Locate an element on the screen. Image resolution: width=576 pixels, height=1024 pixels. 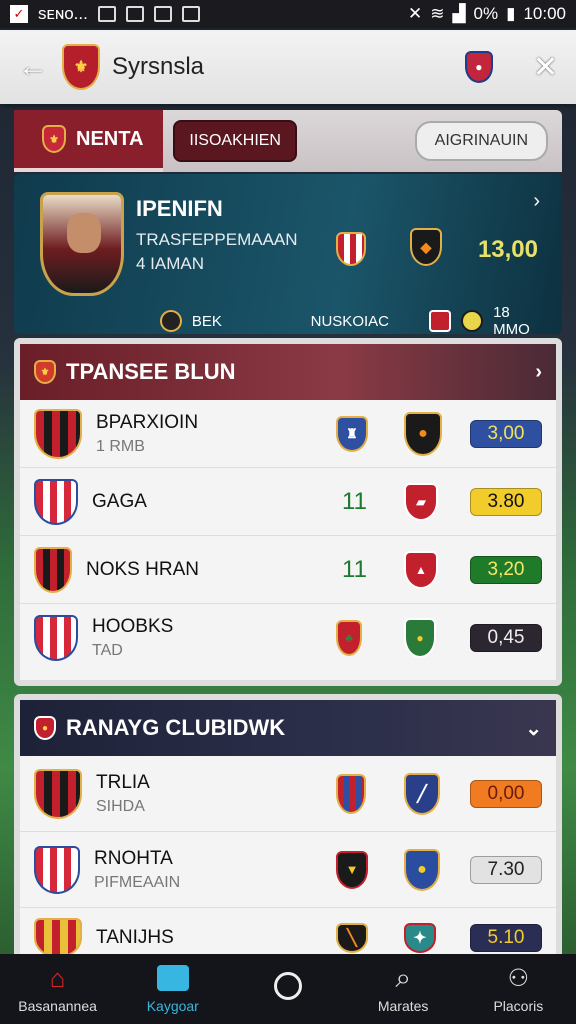
badge-icon is located at coordinates (440, 321).